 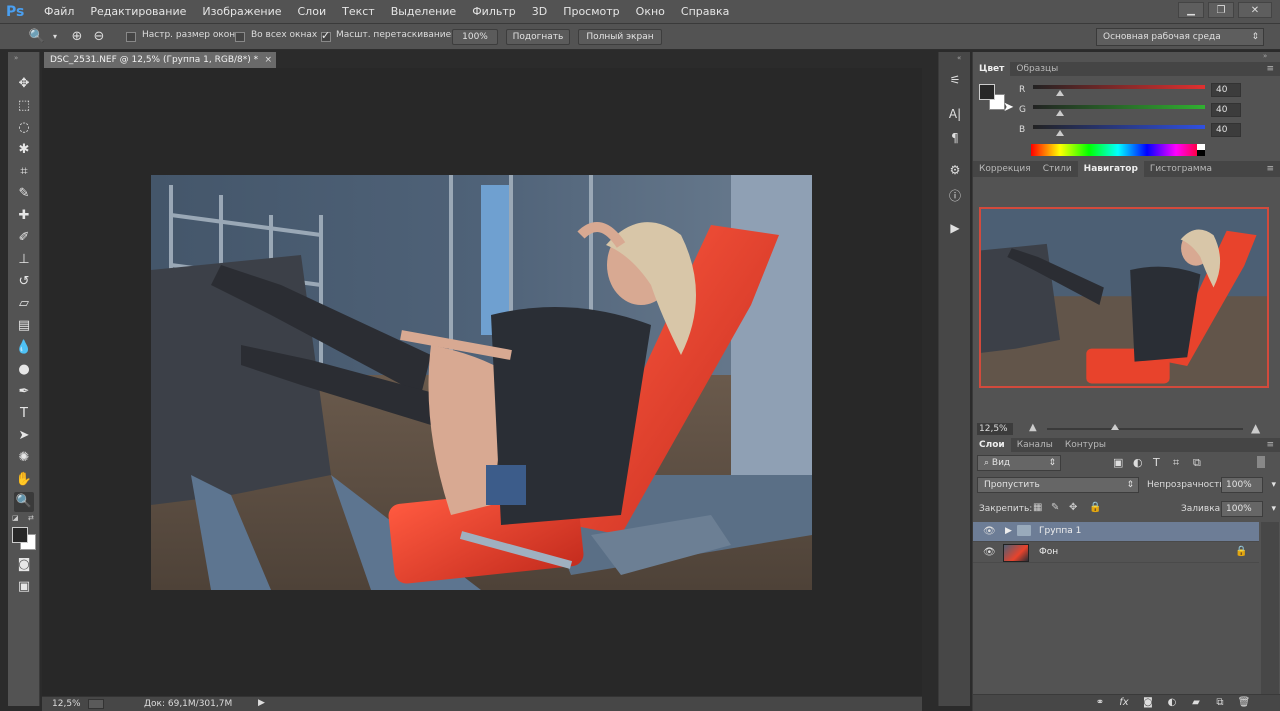 I want to click on close-button: ✕, so click(x=1255, y=10).